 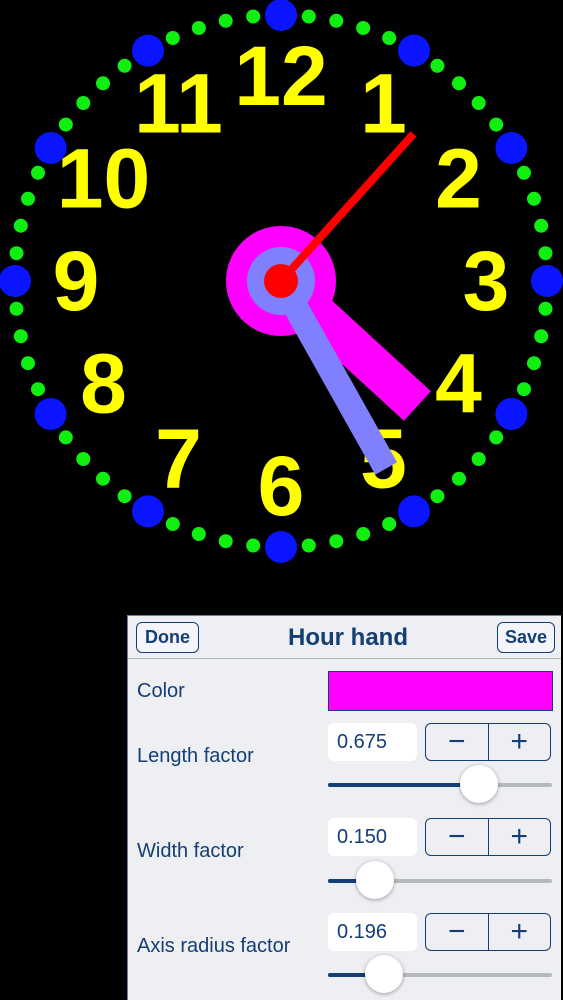 What do you see at coordinates (76, 281) in the screenshot?
I see `clock-numeral: 9` at bounding box center [76, 281].